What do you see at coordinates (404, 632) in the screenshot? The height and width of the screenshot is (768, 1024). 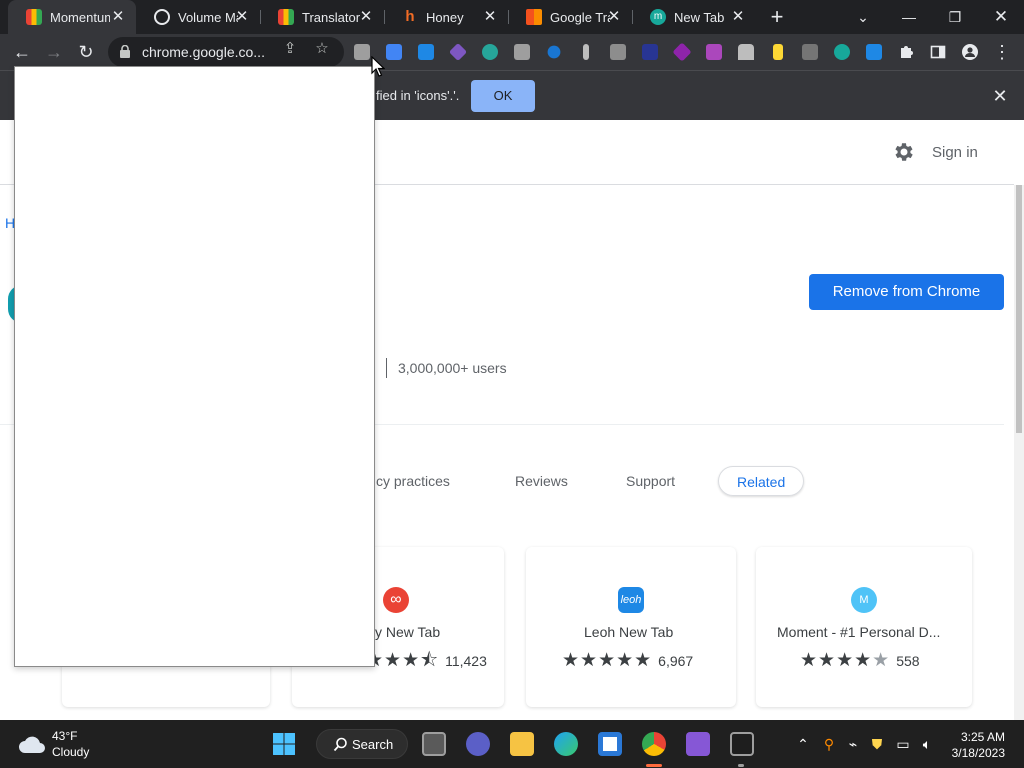 I see `card-title: ity New Tab` at bounding box center [404, 632].